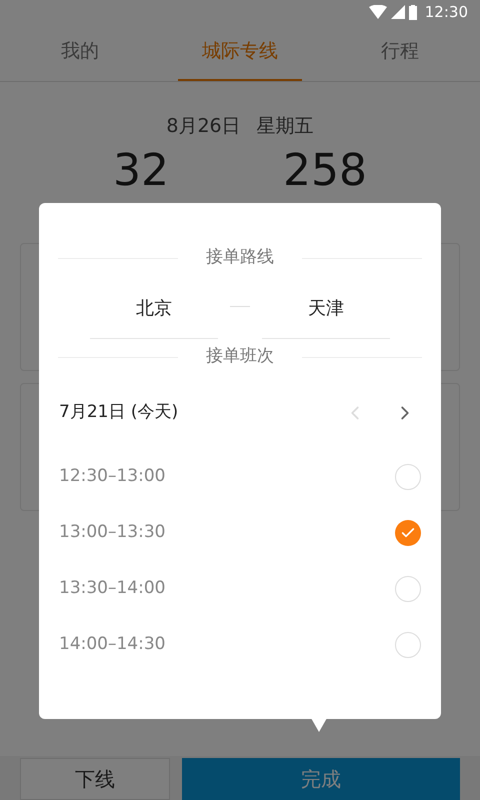 The height and width of the screenshot is (800, 480). What do you see at coordinates (95, 779) in the screenshot?
I see `offline-button: 下线` at bounding box center [95, 779].